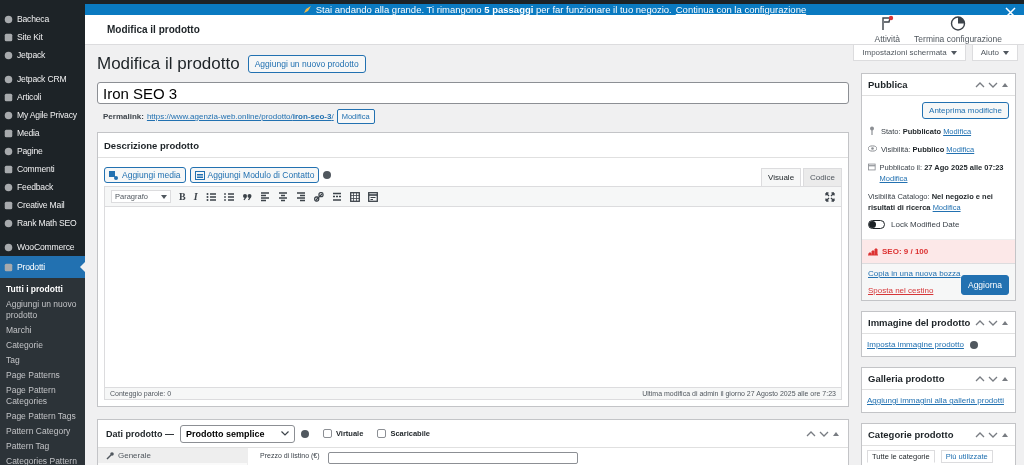 The image size is (1024, 465). I want to click on setup-link: Continua con la configurazione, so click(741, 9).